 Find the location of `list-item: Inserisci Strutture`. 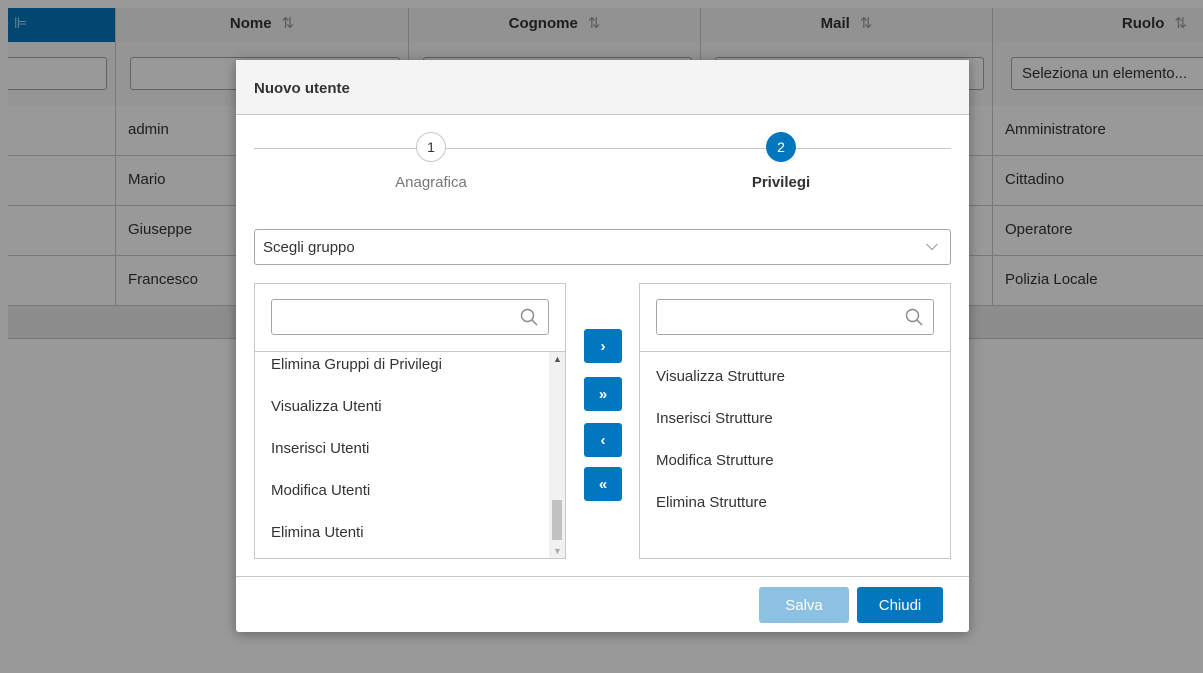

list-item: Inserisci Strutture is located at coordinates (795, 419).